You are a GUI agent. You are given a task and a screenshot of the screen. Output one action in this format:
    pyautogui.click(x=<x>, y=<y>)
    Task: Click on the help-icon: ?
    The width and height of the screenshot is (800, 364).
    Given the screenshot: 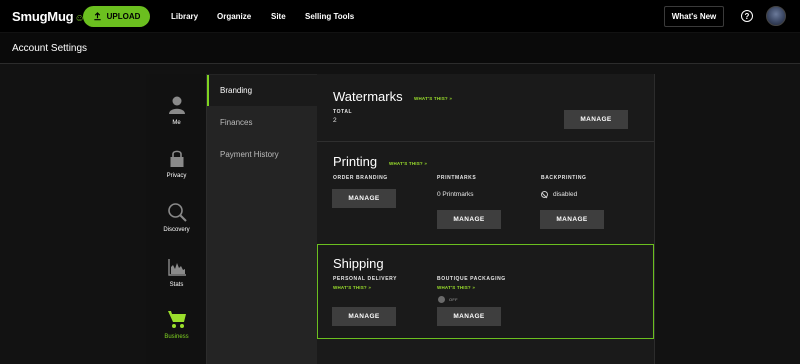 What is the action you would take?
    pyautogui.click(x=747, y=16)
    